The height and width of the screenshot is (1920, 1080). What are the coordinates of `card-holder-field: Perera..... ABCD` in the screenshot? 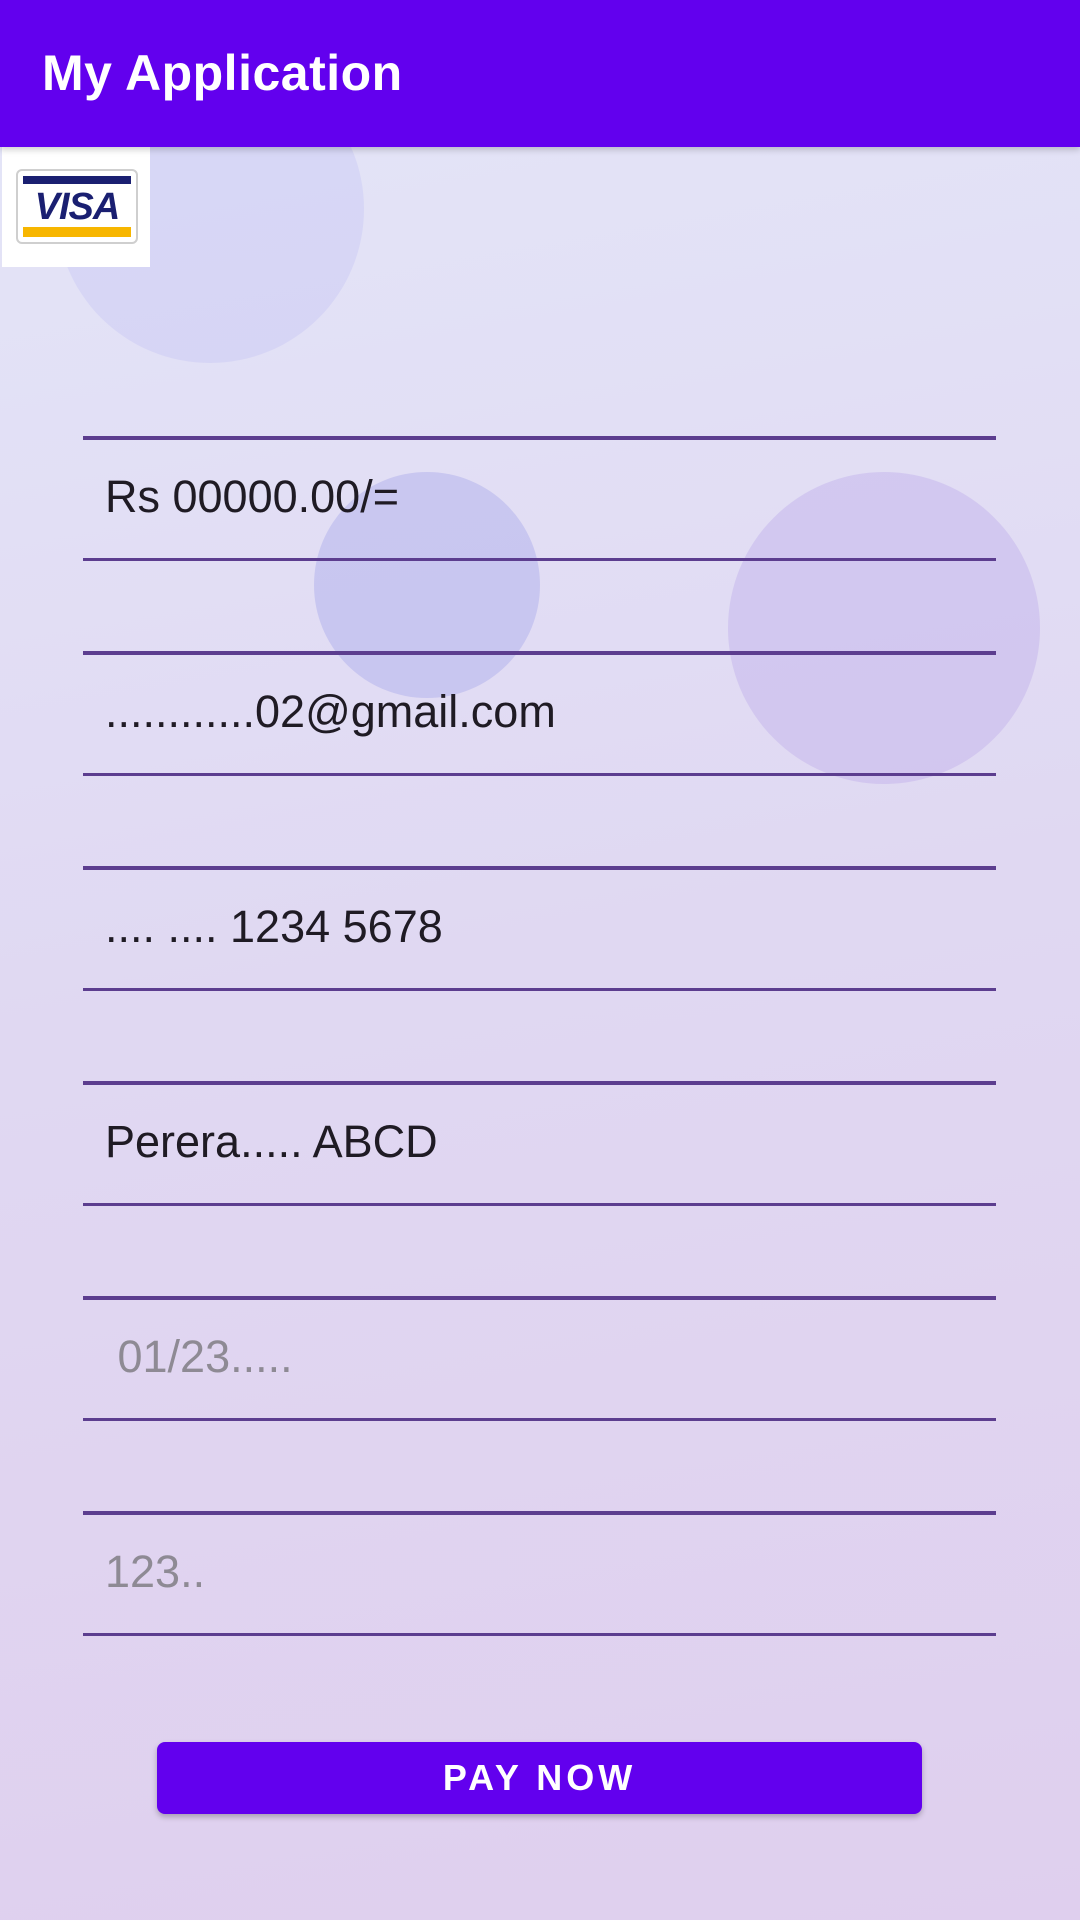 It's located at (539, 1143).